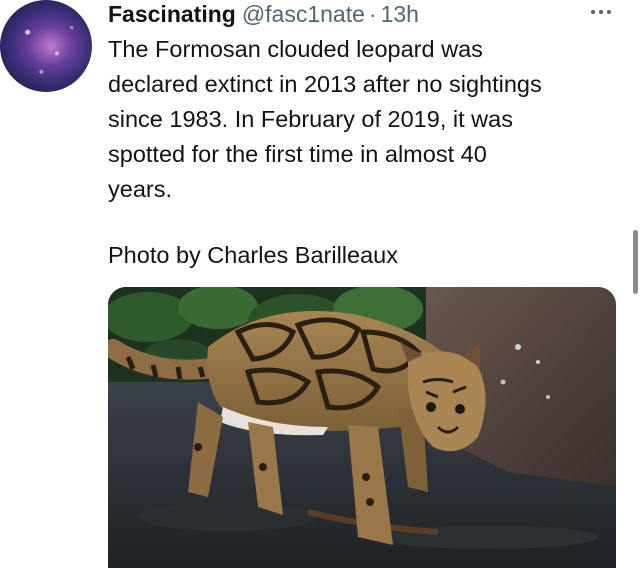 The image size is (640, 568). Describe the element at coordinates (46, 46) in the screenshot. I see `avatar` at that location.